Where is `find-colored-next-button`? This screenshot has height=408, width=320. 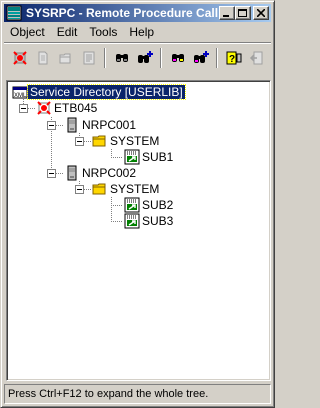 find-colored-next-button is located at coordinates (200, 58).